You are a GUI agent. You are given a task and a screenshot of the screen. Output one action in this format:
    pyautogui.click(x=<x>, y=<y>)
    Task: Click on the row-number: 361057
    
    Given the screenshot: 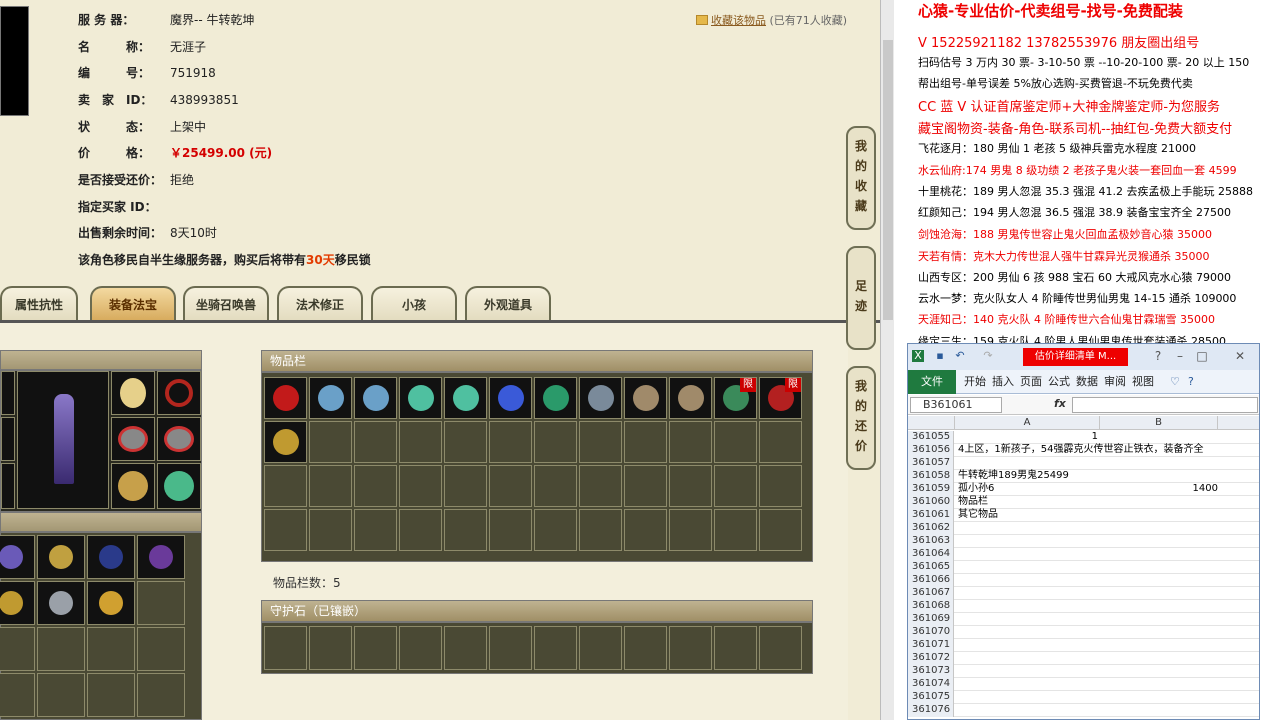 What is the action you would take?
    pyautogui.click(x=931, y=463)
    